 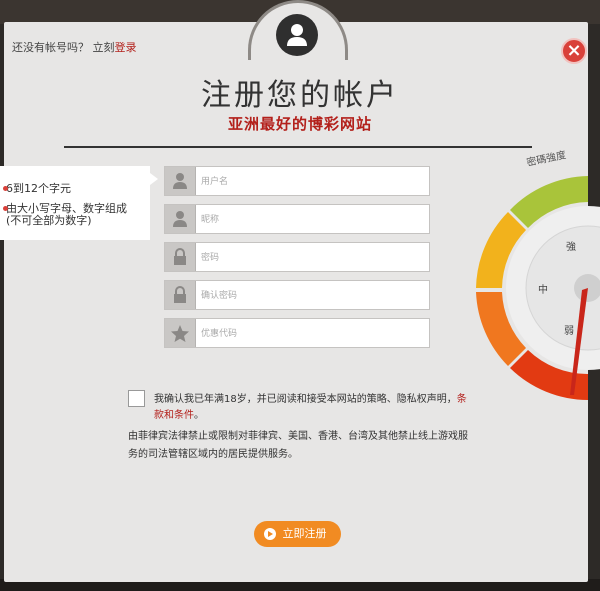 I want to click on password-strength-meter: 強 中 弱, so click(x=538, y=288).